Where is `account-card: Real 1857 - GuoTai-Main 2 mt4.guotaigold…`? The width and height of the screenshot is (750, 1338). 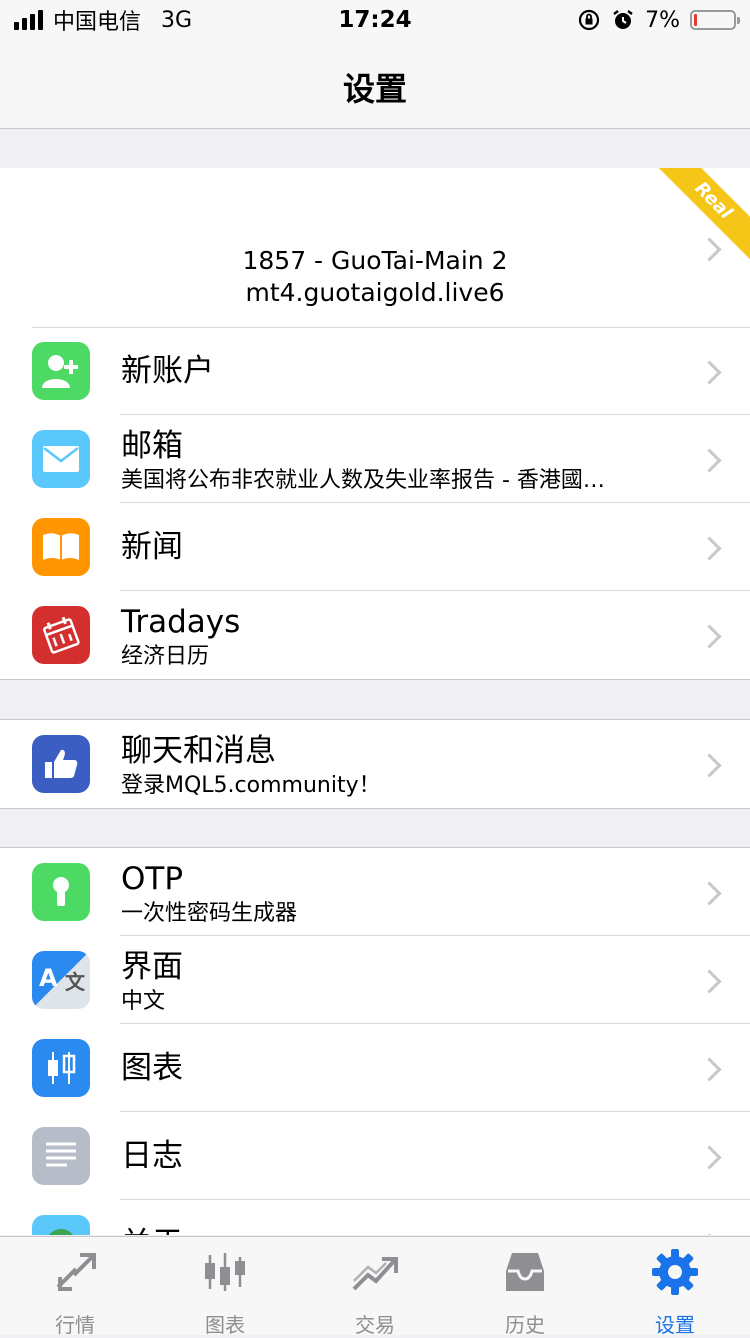
account-card: Real 1857 - GuoTai-Main 2 mt4.guotaigold… is located at coordinates (375, 247).